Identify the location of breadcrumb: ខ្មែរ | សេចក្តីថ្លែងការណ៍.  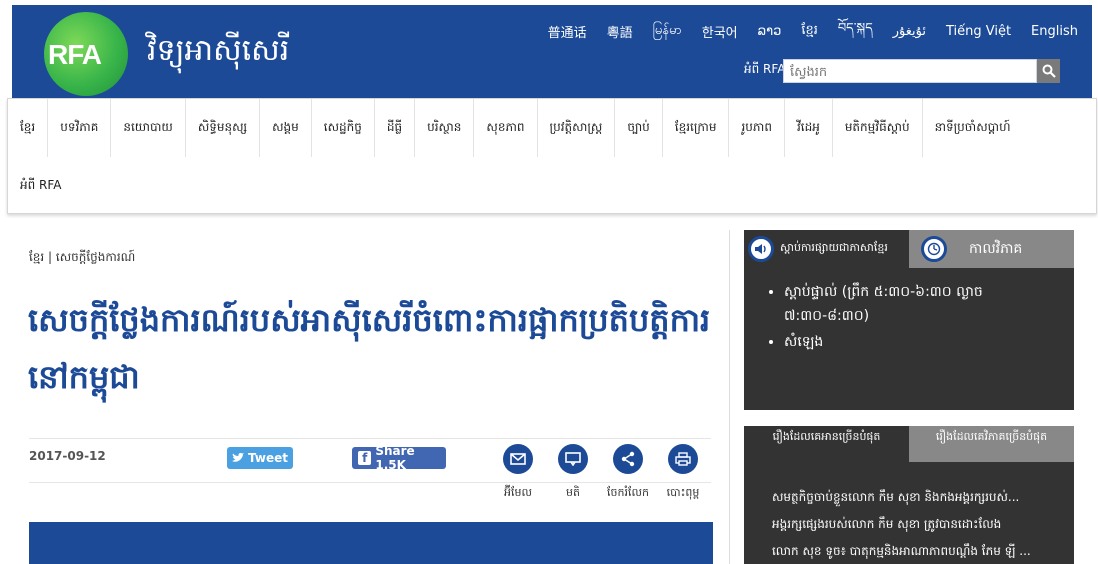
(82, 258).